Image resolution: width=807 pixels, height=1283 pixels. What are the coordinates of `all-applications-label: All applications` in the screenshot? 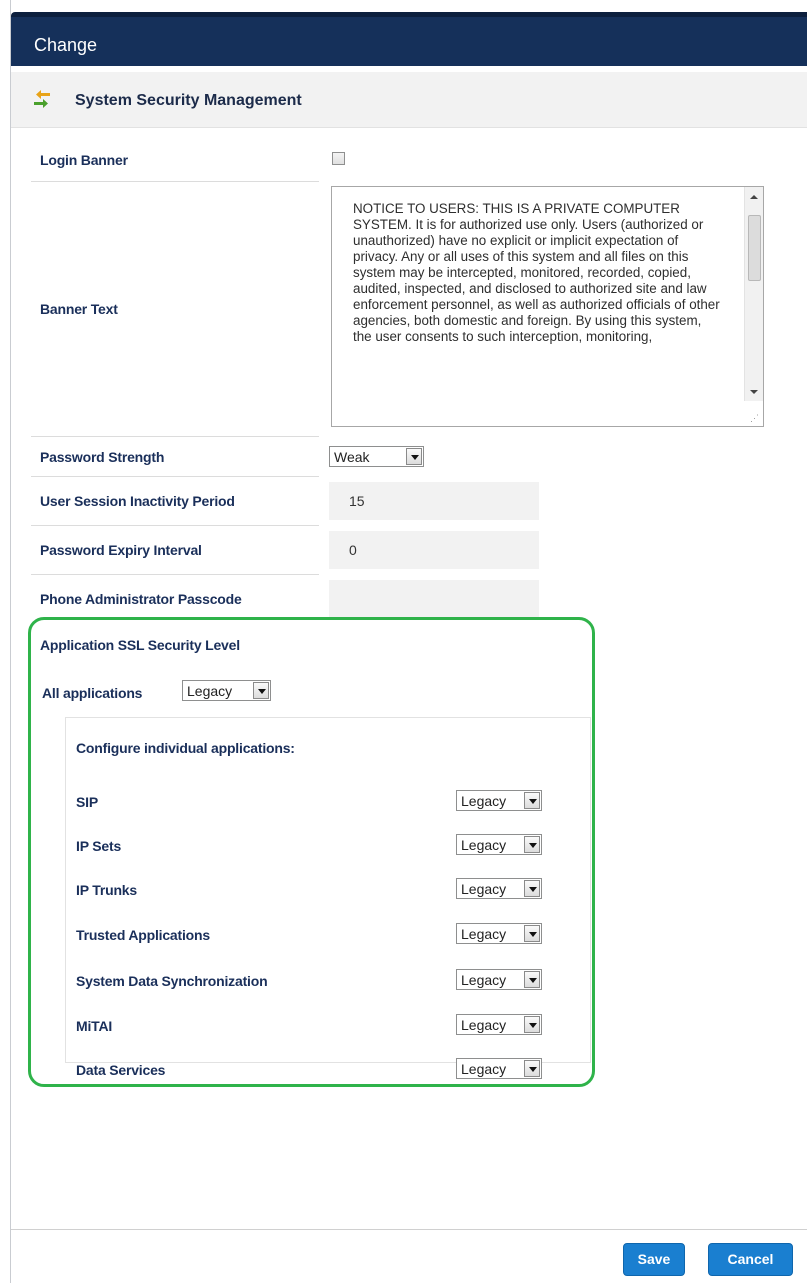 It's located at (92, 693).